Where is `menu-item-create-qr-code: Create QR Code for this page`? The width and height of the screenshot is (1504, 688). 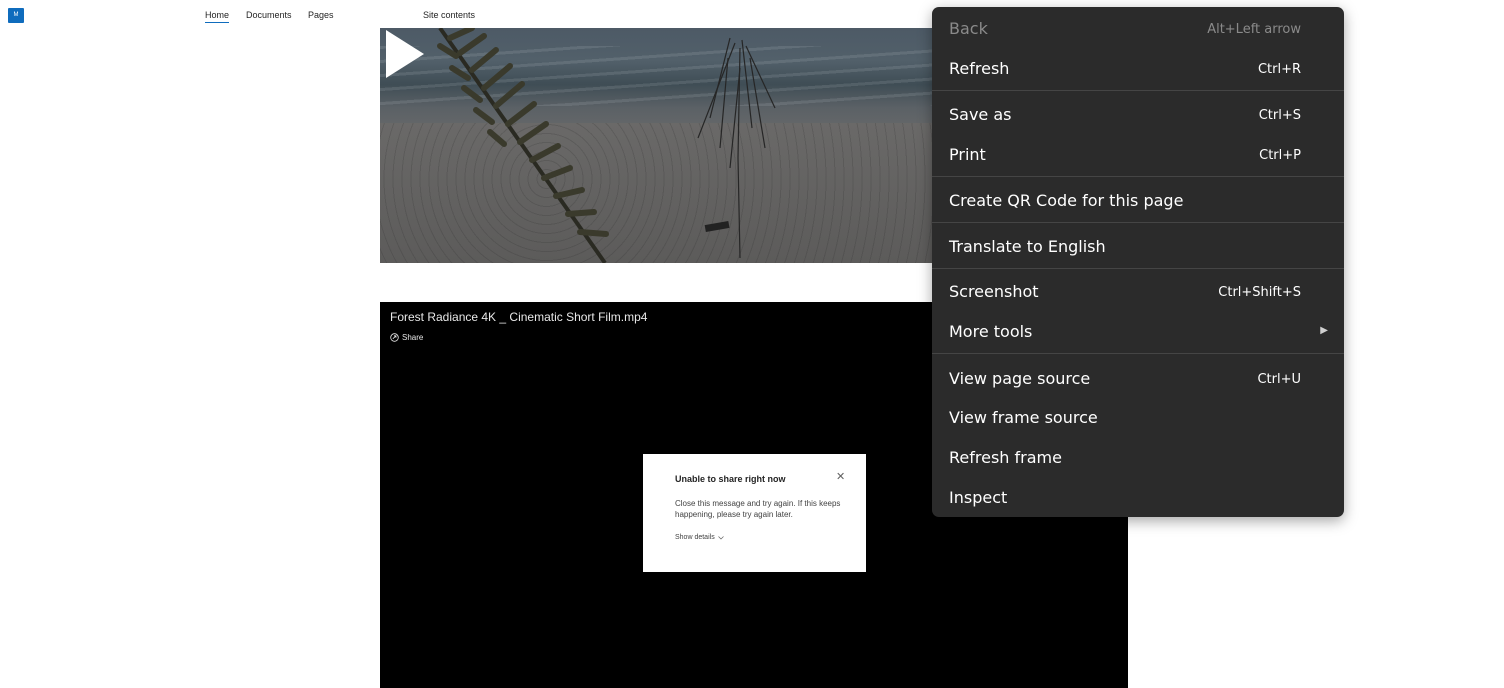
menu-item-create-qr-code: Create QR Code for this page is located at coordinates (1138, 200).